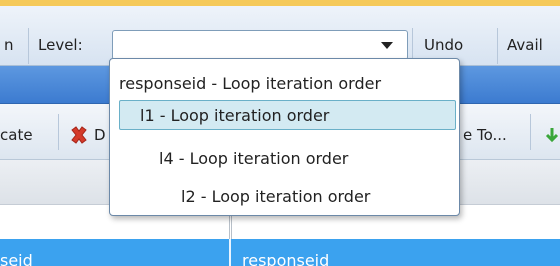 This screenshot has width=560, height=266. Describe the element at coordinates (100, 135) in the screenshot. I see `delete-button-label: D` at that location.